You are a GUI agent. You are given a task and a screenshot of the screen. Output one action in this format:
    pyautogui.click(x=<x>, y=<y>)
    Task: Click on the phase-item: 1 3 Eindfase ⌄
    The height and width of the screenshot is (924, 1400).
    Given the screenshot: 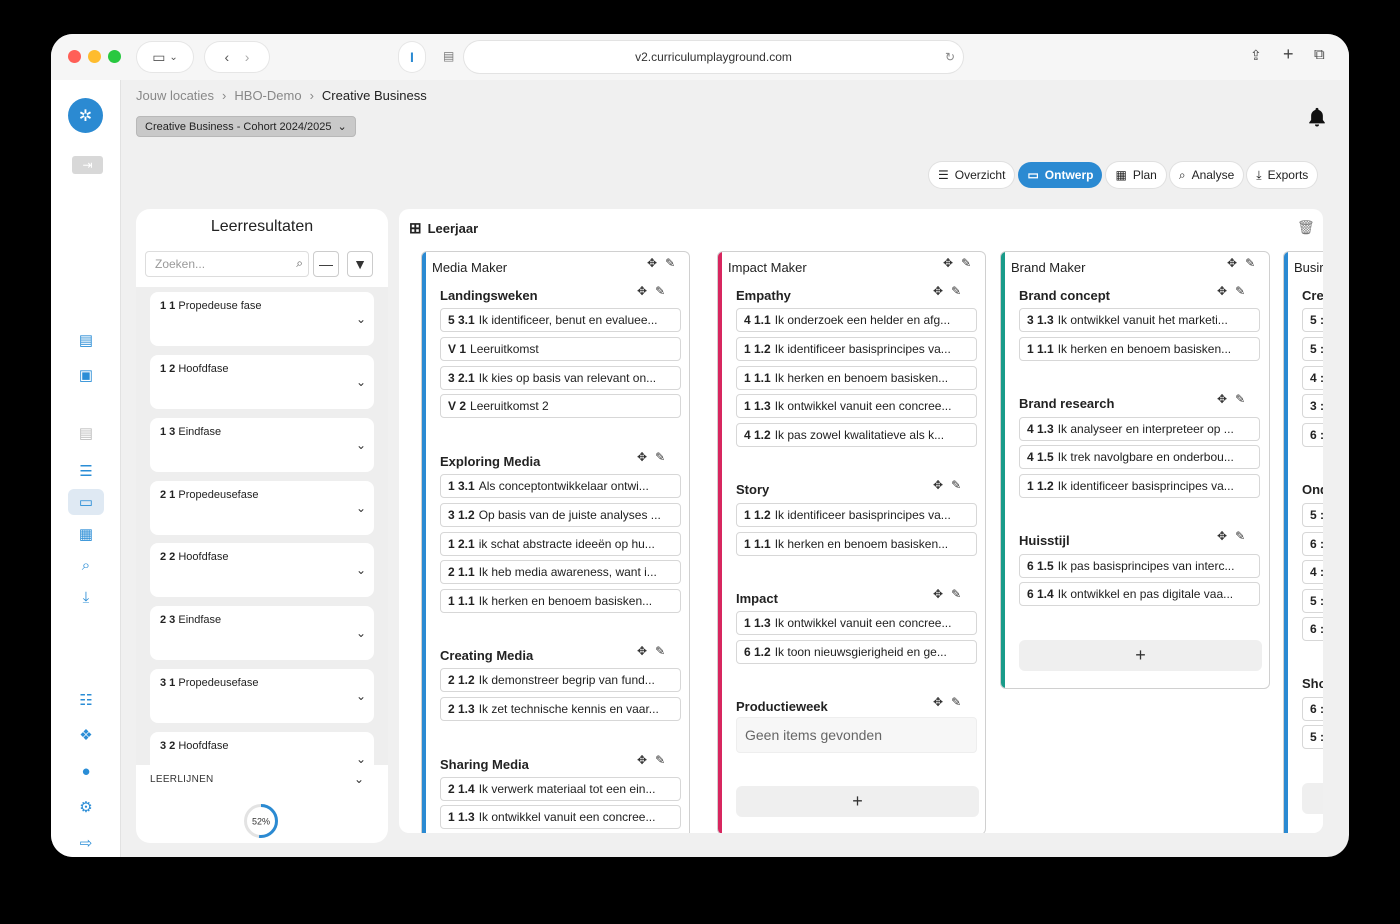 What is the action you would take?
    pyautogui.click(x=262, y=445)
    